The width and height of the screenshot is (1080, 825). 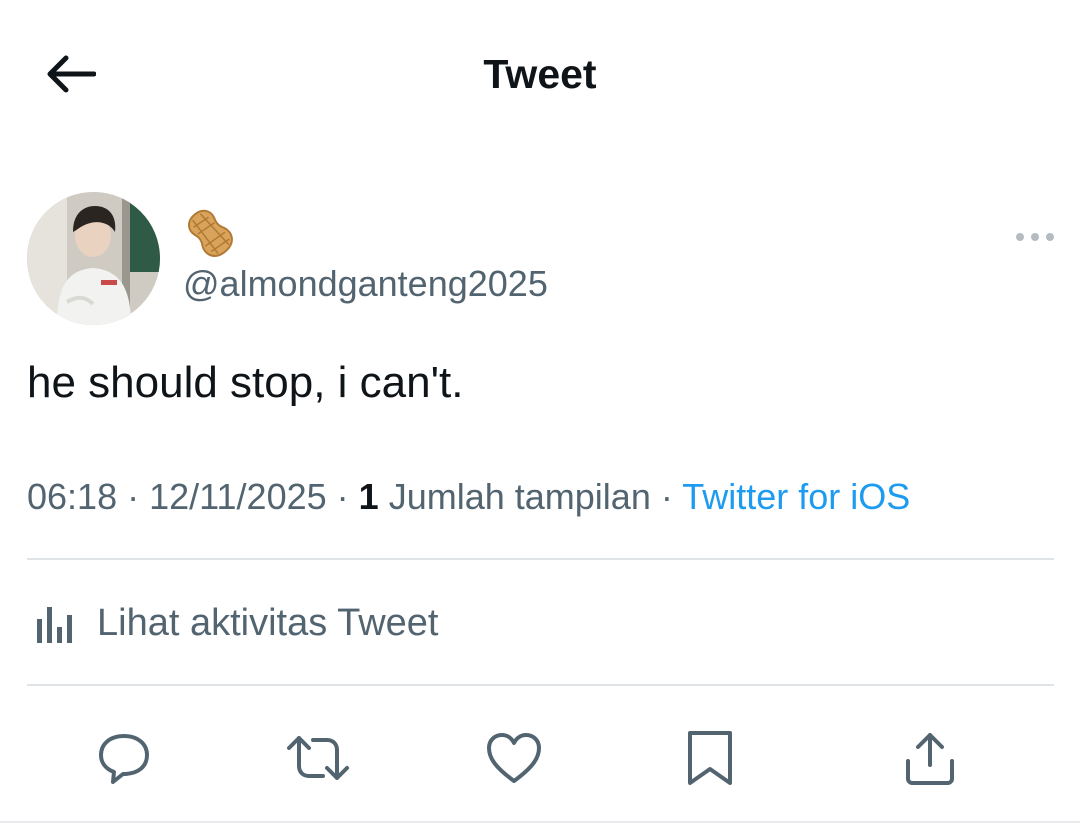 I want to click on retweet-button, so click(x=318, y=758).